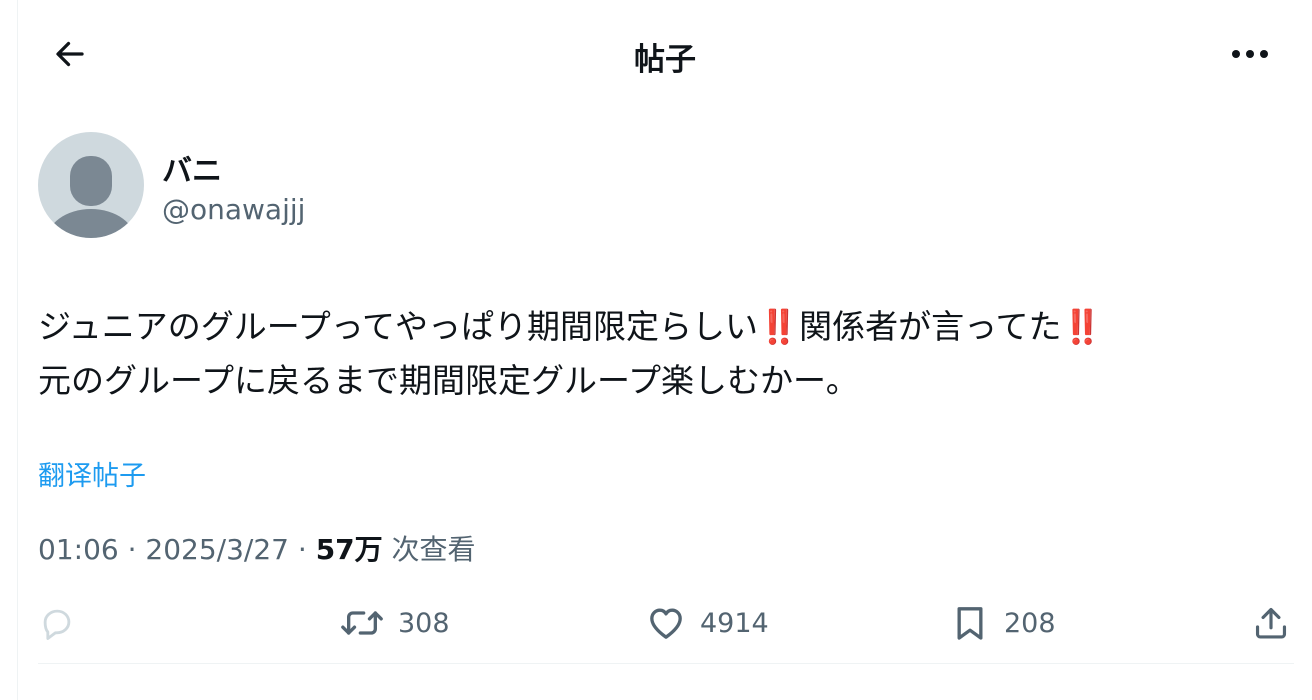  I want to click on bookmark-count: 208, so click(1030, 623).